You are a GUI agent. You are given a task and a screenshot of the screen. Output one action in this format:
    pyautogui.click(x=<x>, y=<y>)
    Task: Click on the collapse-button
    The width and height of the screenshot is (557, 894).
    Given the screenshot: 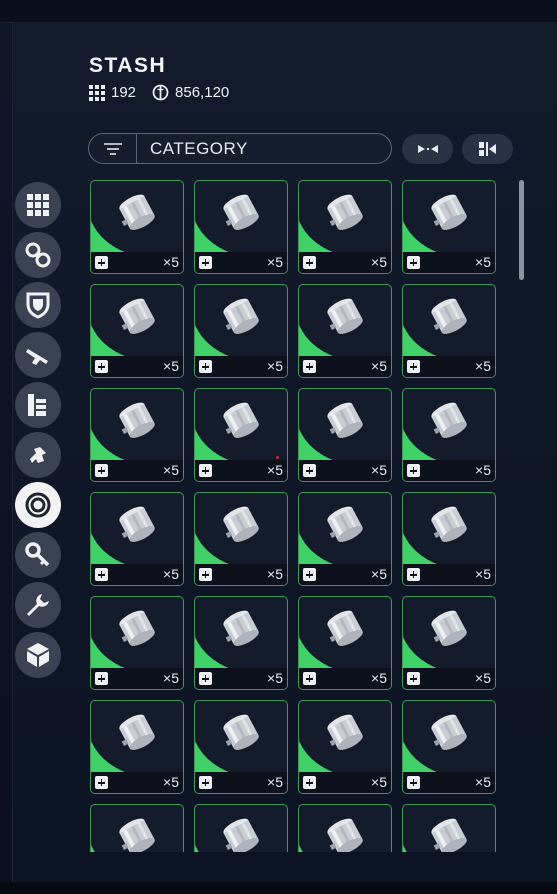 What is the action you would take?
    pyautogui.click(x=427, y=149)
    